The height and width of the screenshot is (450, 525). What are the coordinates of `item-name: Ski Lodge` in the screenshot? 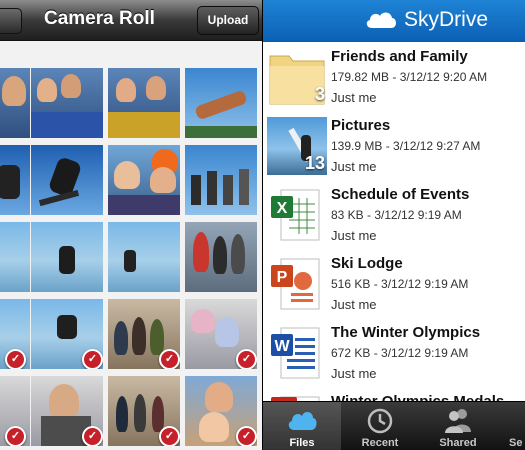 It's located at (367, 263).